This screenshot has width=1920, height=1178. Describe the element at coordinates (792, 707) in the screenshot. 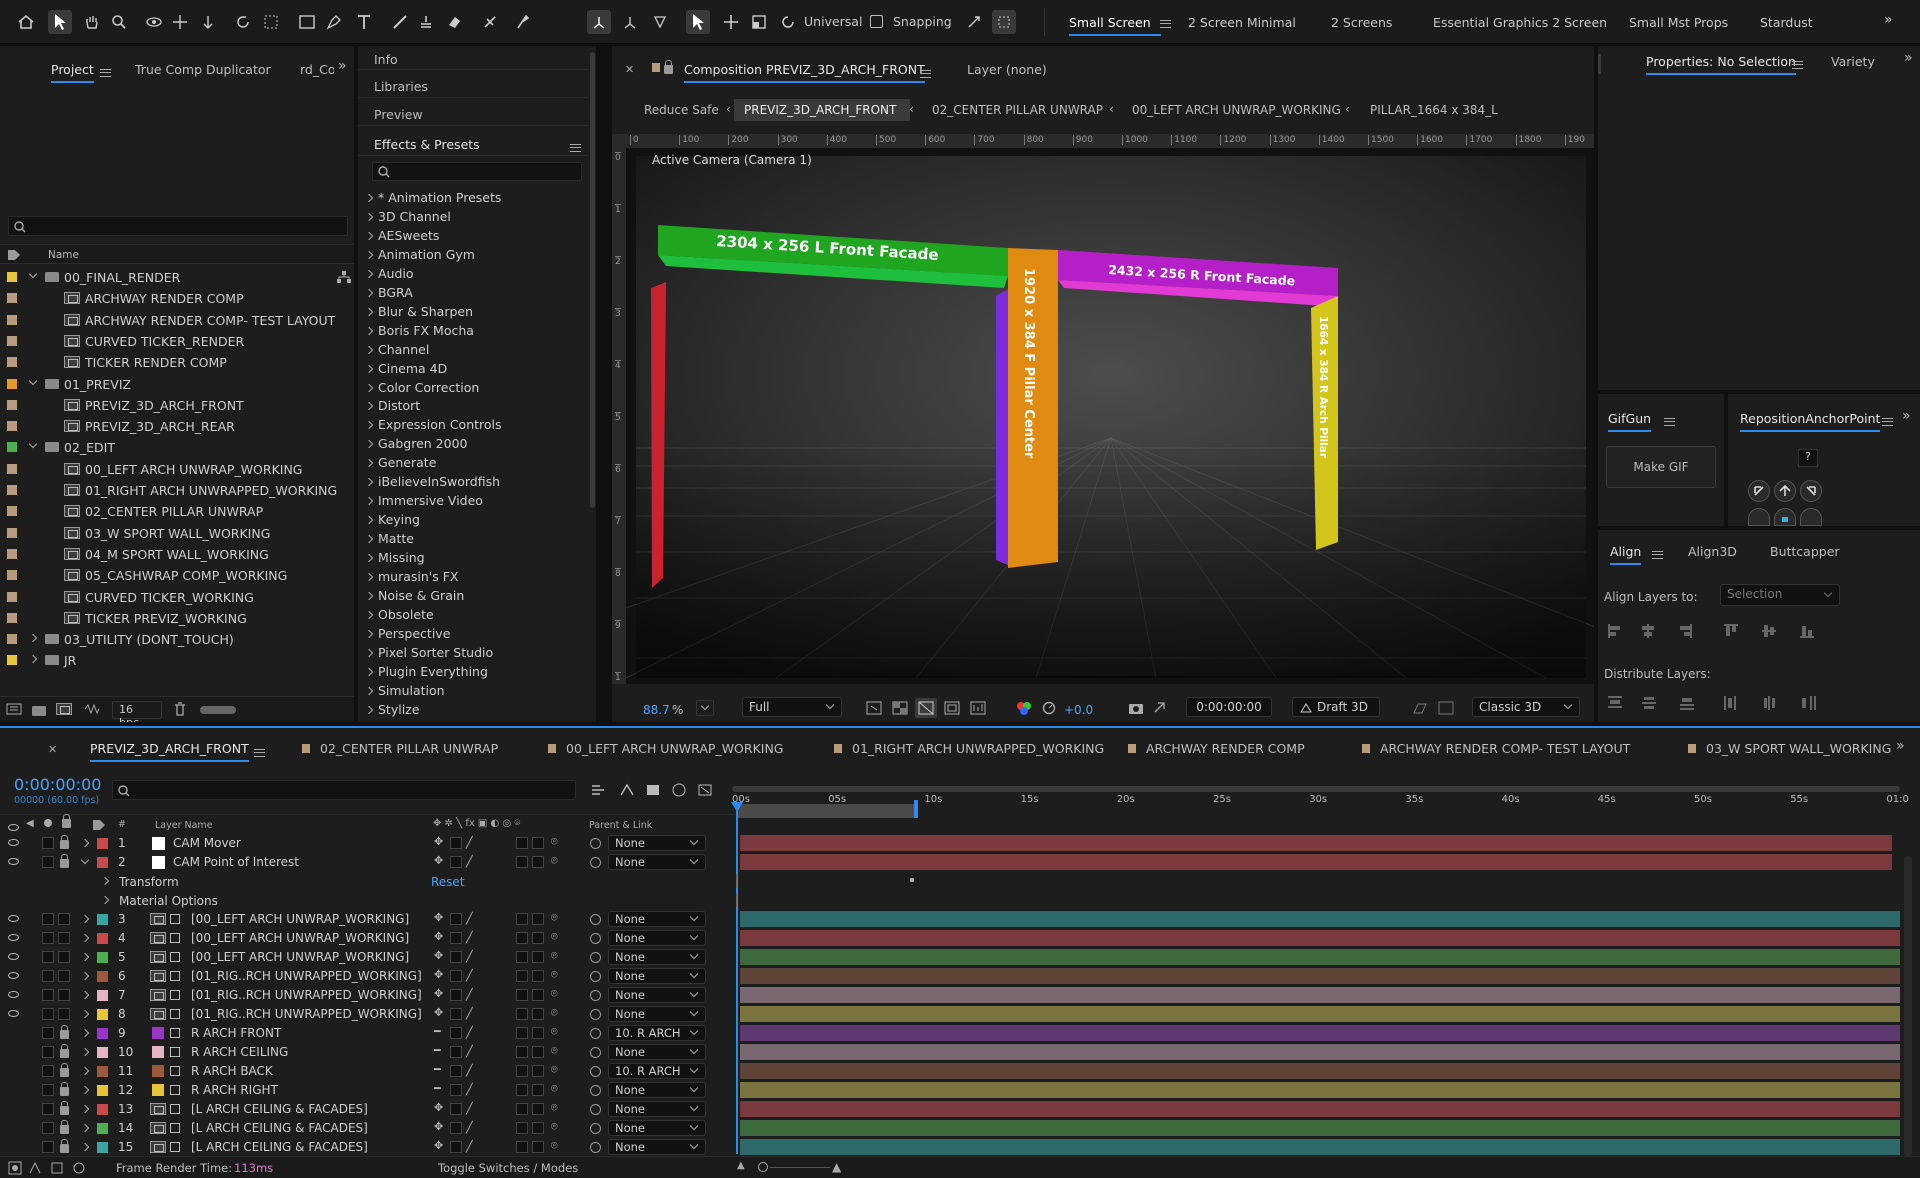

I see `resolution-dropdown: Full` at that location.